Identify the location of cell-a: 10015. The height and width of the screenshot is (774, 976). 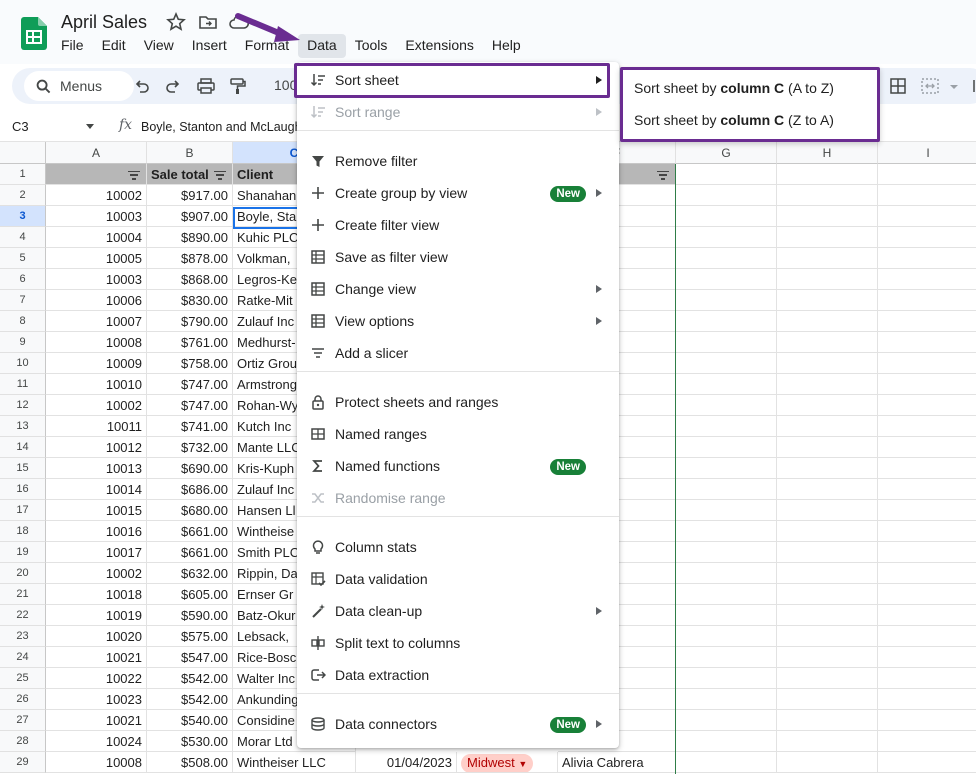
(96, 510).